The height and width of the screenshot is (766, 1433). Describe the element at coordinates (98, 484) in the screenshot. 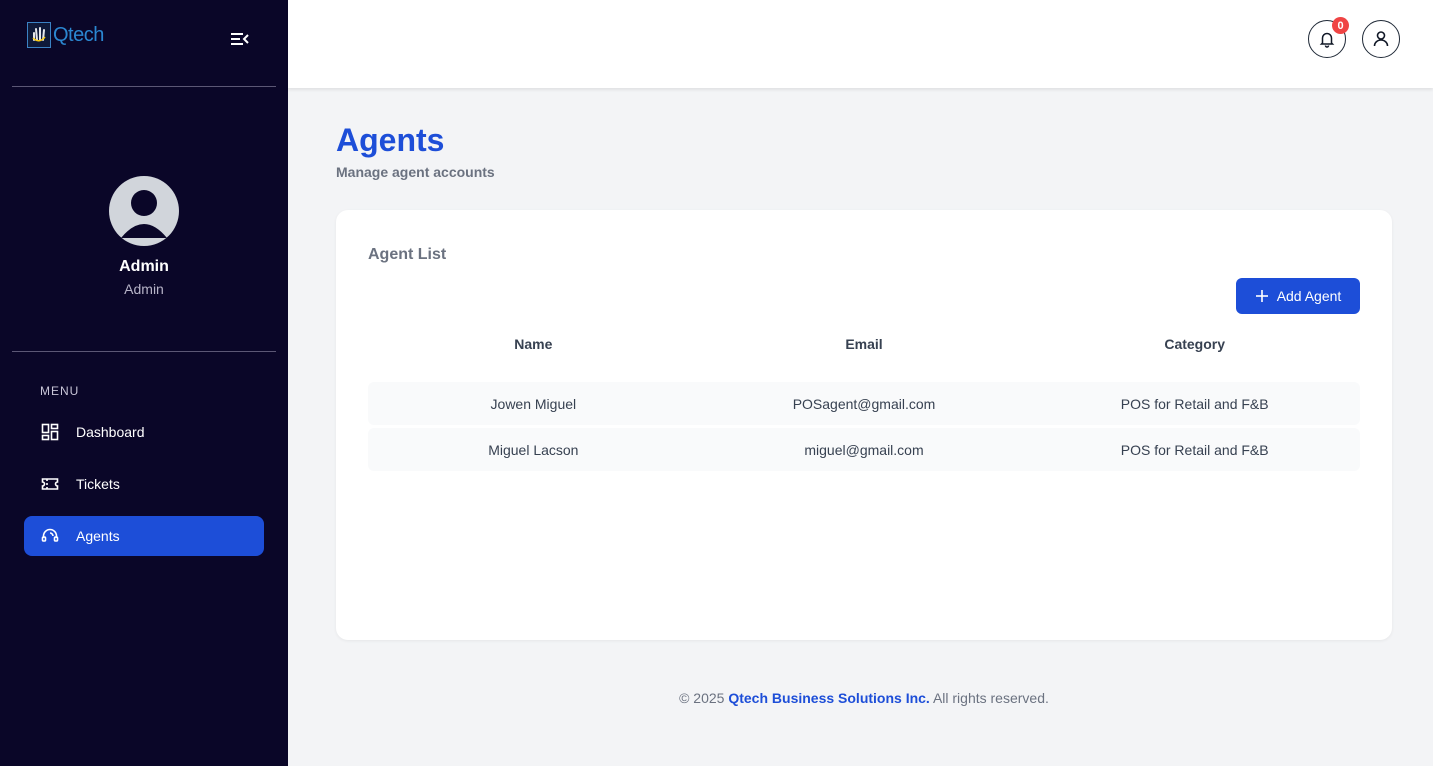

I see `sidebar-item-label: Tickets` at that location.